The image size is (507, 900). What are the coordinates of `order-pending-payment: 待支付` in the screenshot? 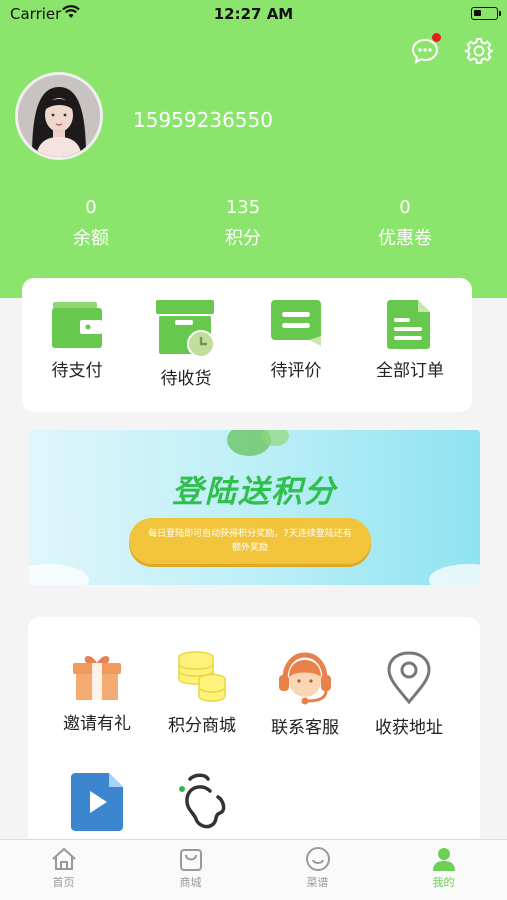 It's located at (77, 339).